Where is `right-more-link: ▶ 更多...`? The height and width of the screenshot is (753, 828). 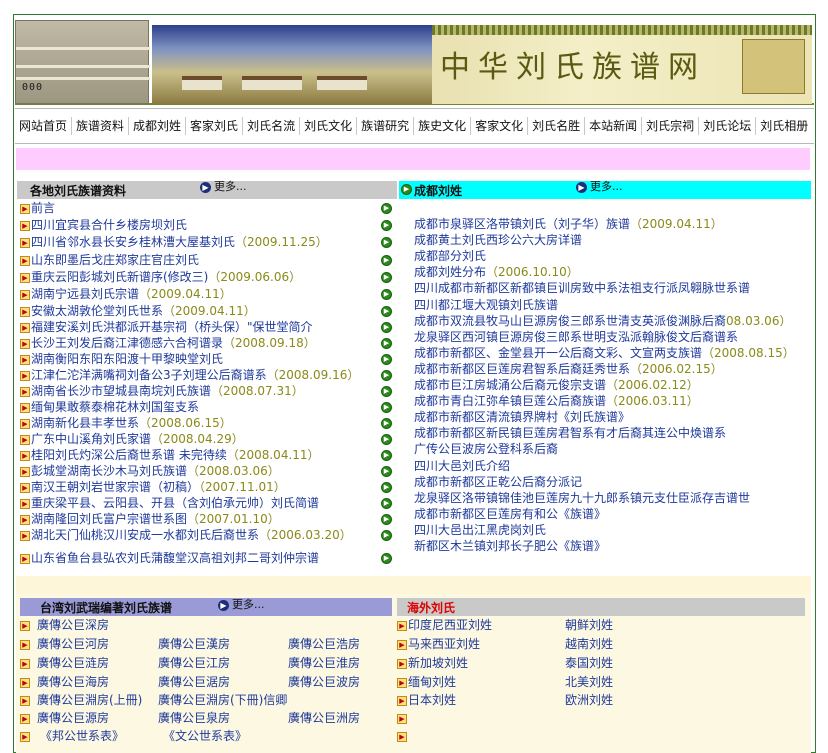 right-more-link: ▶ 更多... is located at coordinates (599, 187).